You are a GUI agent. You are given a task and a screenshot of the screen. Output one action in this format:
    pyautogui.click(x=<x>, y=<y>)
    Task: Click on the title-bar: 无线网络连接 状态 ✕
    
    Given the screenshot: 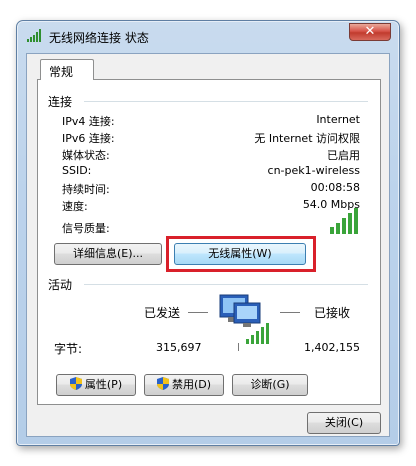 What is the action you would take?
    pyautogui.click(x=208, y=35)
    